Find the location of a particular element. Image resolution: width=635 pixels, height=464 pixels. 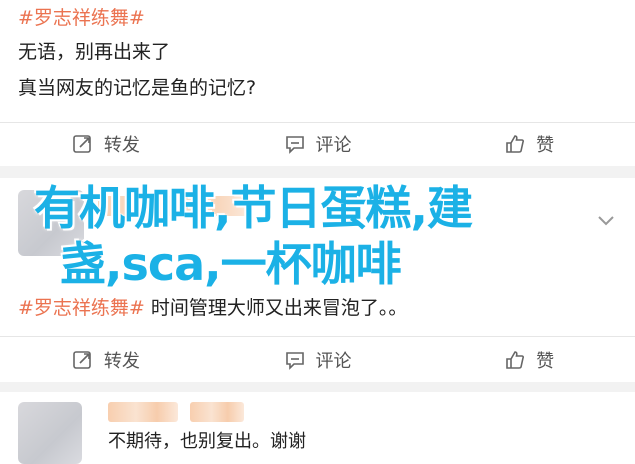

post3-text: 不期待，也别复出。谢谢 is located at coordinates (207, 441).